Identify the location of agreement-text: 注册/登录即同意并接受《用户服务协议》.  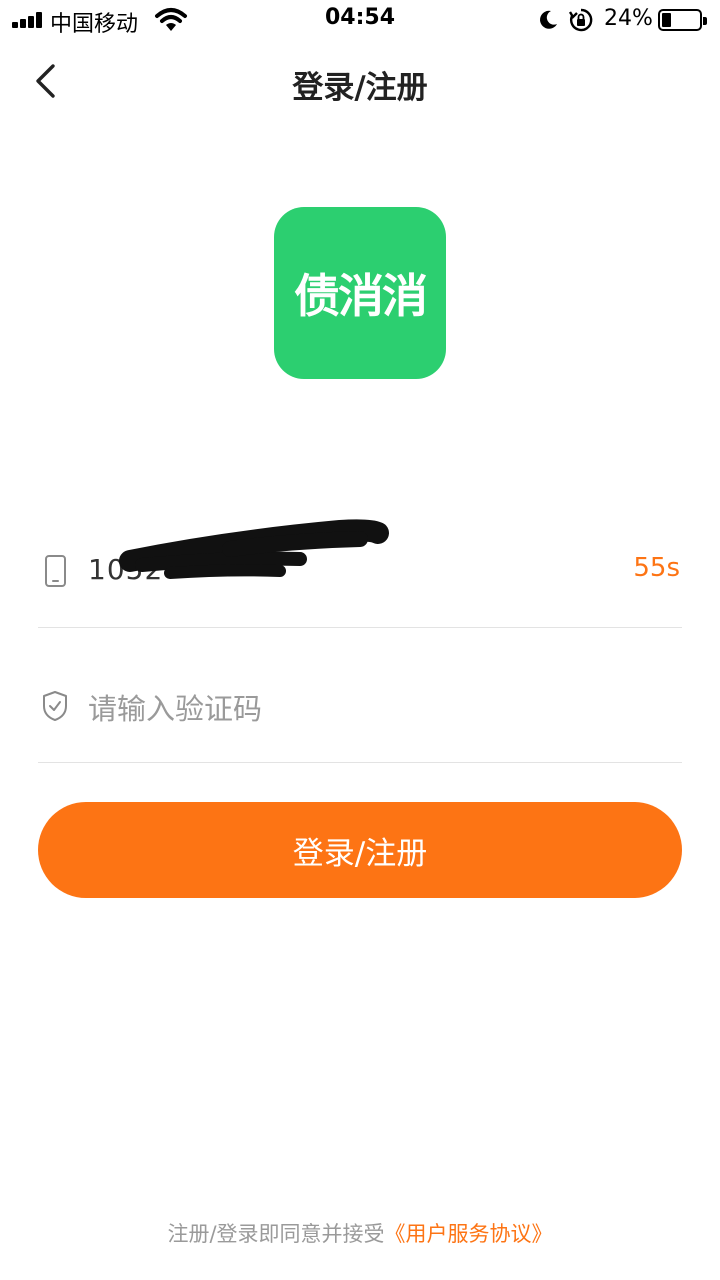
(360, 1233).